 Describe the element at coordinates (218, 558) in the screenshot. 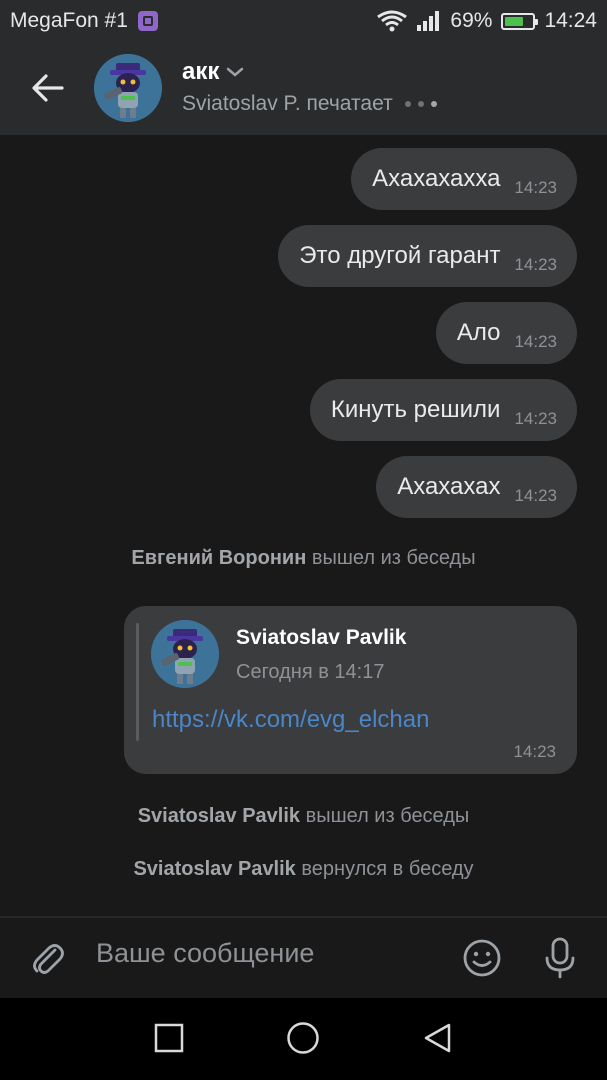

I see `service-user-name: Евгений Воронин` at that location.